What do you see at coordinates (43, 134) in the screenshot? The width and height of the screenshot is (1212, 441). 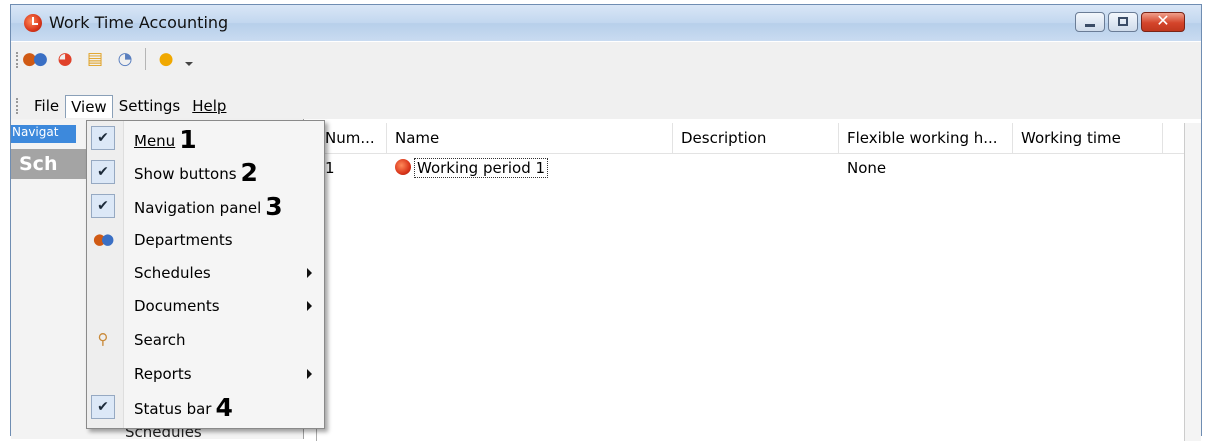 I see `navigation-header: Navigat` at bounding box center [43, 134].